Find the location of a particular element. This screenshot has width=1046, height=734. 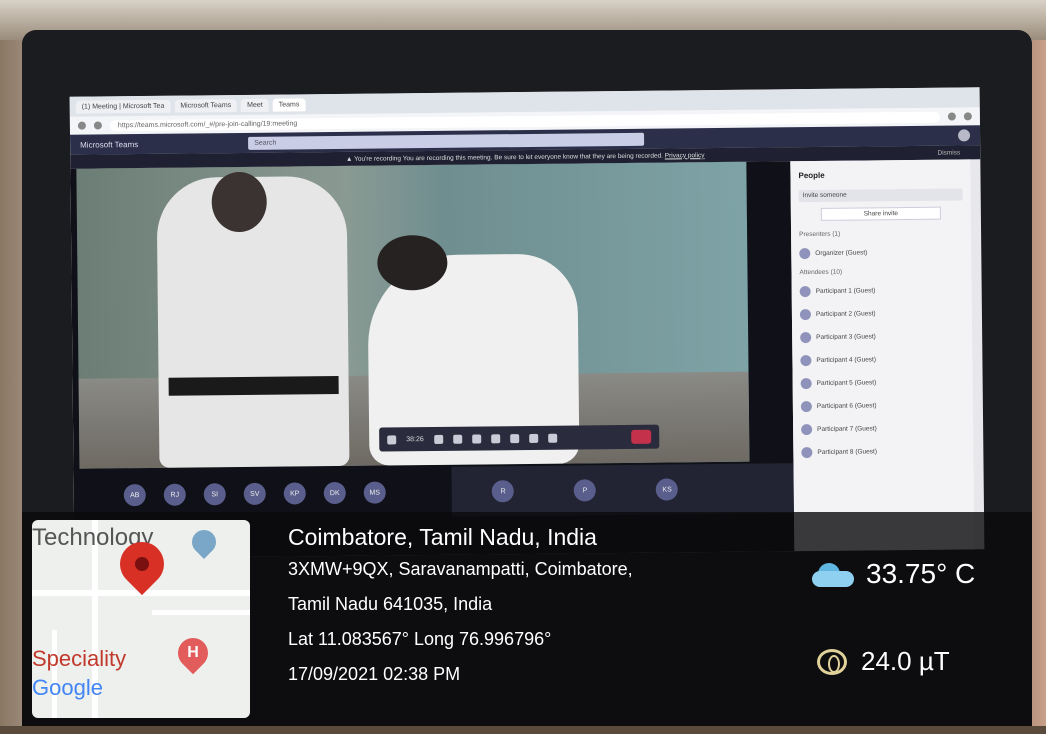

weather: 33.75° C is located at coordinates (893, 574).